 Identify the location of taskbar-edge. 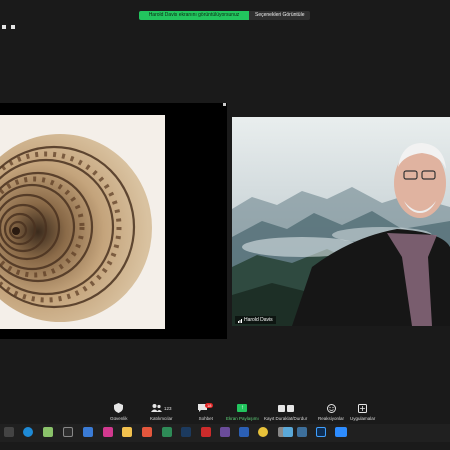
(225, 446).